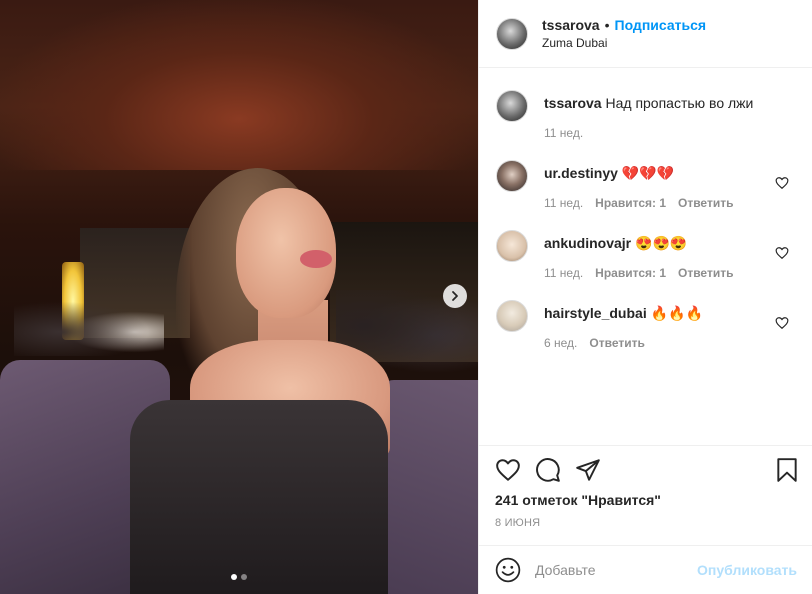 The height and width of the screenshot is (594, 812). What do you see at coordinates (648, 173) in the screenshot?
I see `comment-text: 💔💔💔` at bounding box center [648, 173].